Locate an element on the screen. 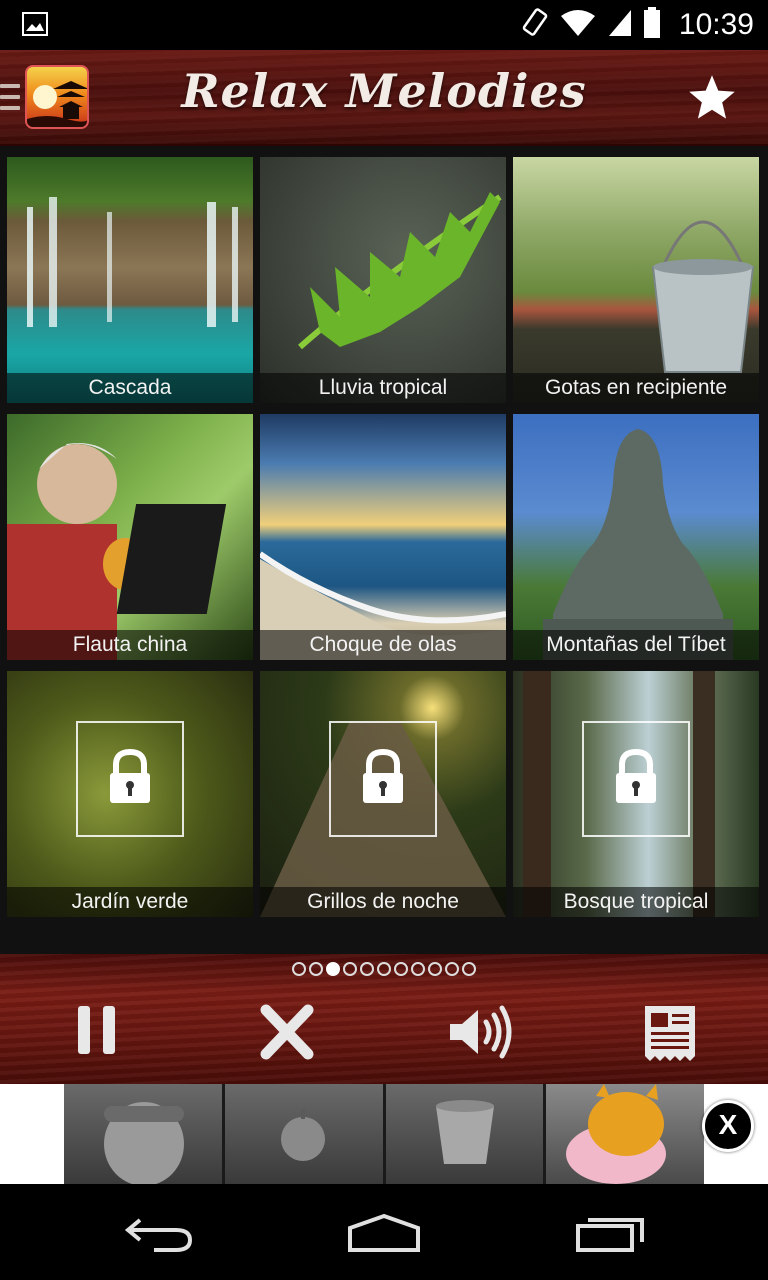 This screenshot has height=1280, width=768. tile-lluvia-tropical: Lluvia tropical is located at coordinates (383, 280).